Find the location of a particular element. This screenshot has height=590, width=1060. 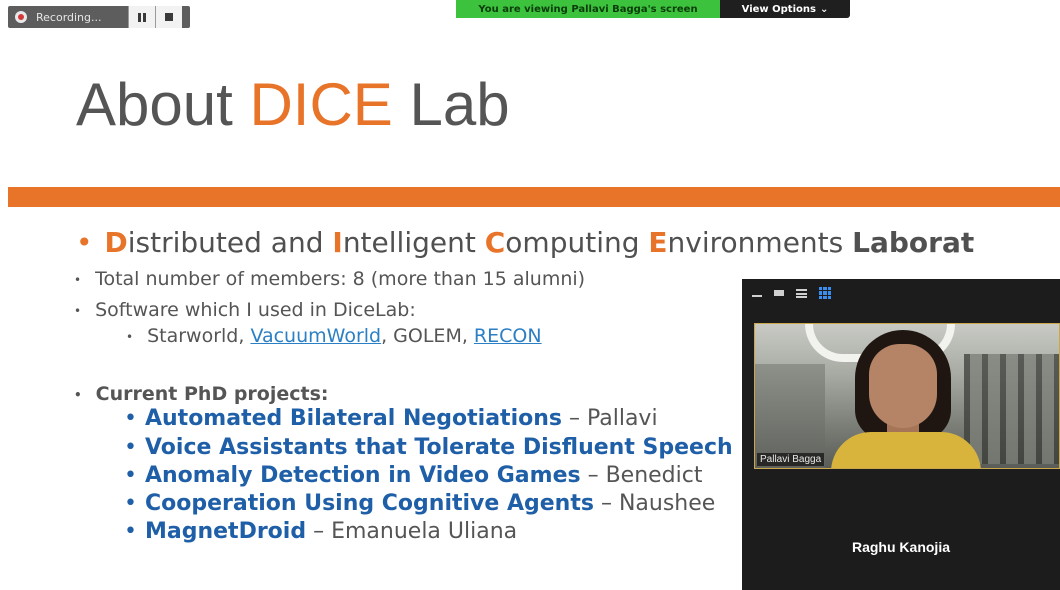

project-author: – Pallavi is located at coordinates (609, 418).